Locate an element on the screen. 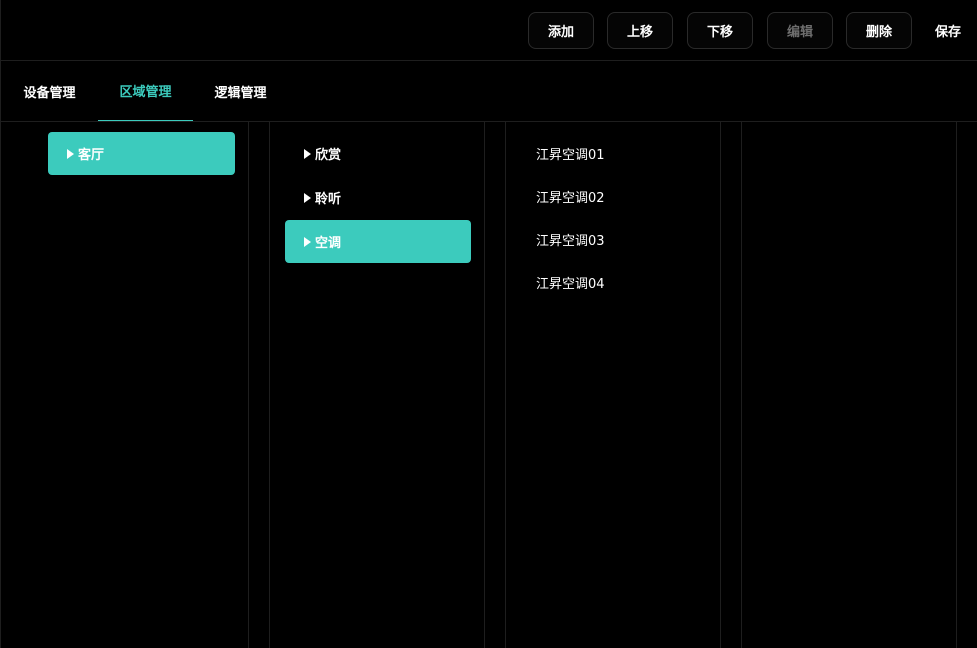 This screenshot has width=977, height=648. group-item-listen: 聆听 is located at coordinates (378, 197).